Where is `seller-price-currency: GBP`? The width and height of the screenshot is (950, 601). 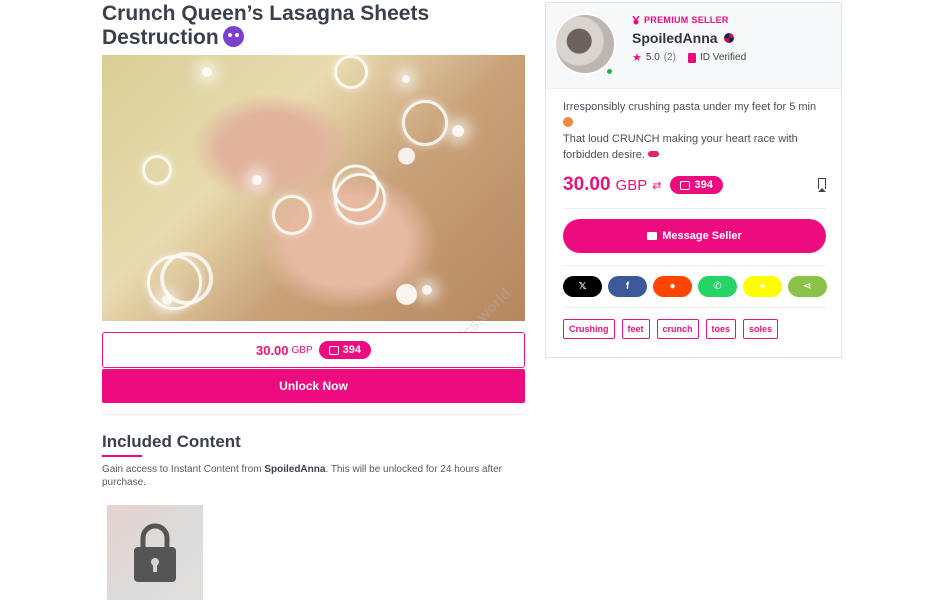 seller-price-currency: GBP is located at coordinates (631, 185).